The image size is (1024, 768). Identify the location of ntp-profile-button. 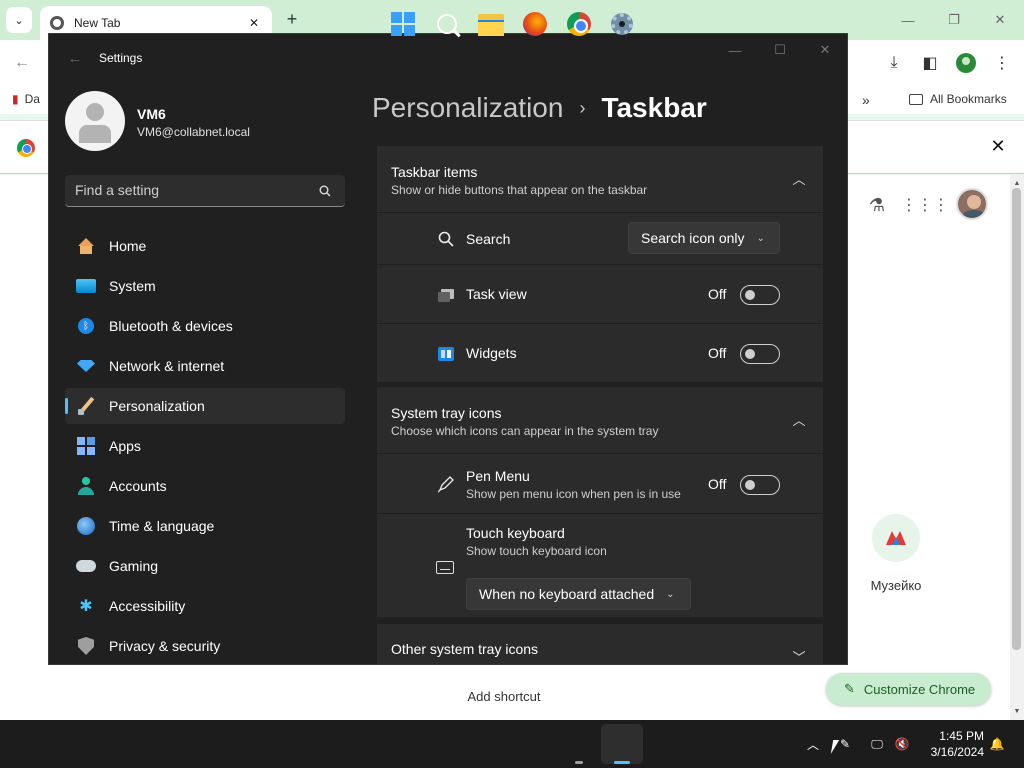
(972, 204).